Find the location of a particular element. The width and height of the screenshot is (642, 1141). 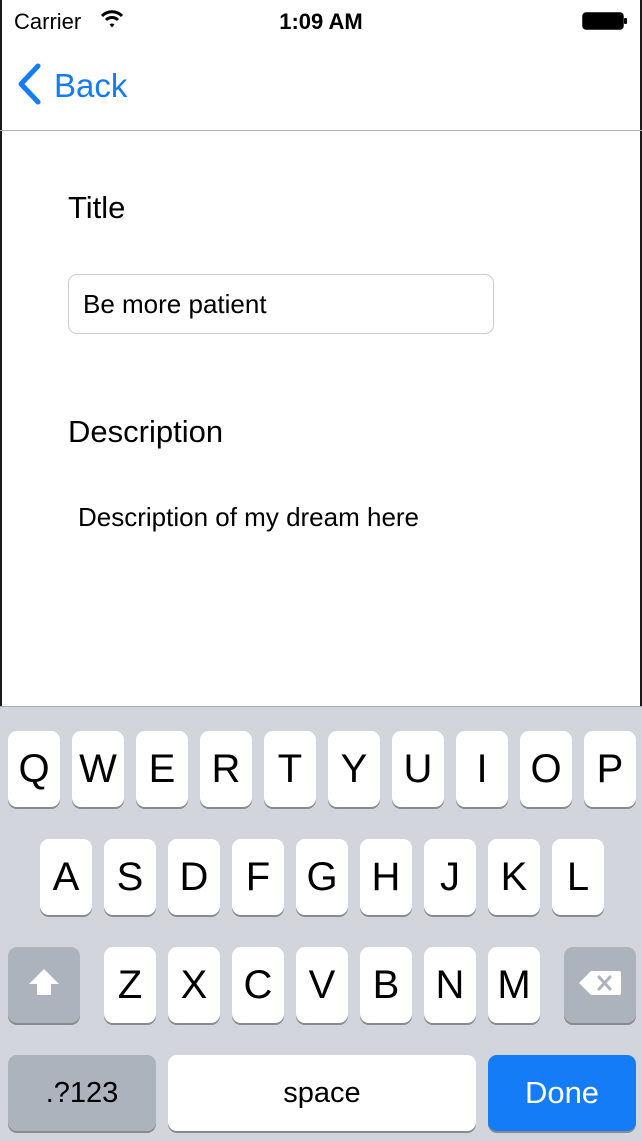

status-time: 1:09 AM is located at coordinates (321, 21).